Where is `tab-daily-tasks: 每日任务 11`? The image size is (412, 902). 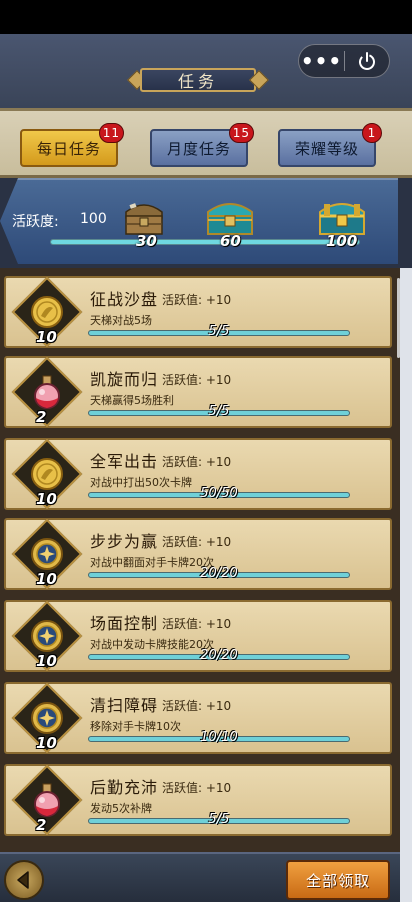
tab-daily-tasks: 每日任务 11 is located at coordinates (72, 145).